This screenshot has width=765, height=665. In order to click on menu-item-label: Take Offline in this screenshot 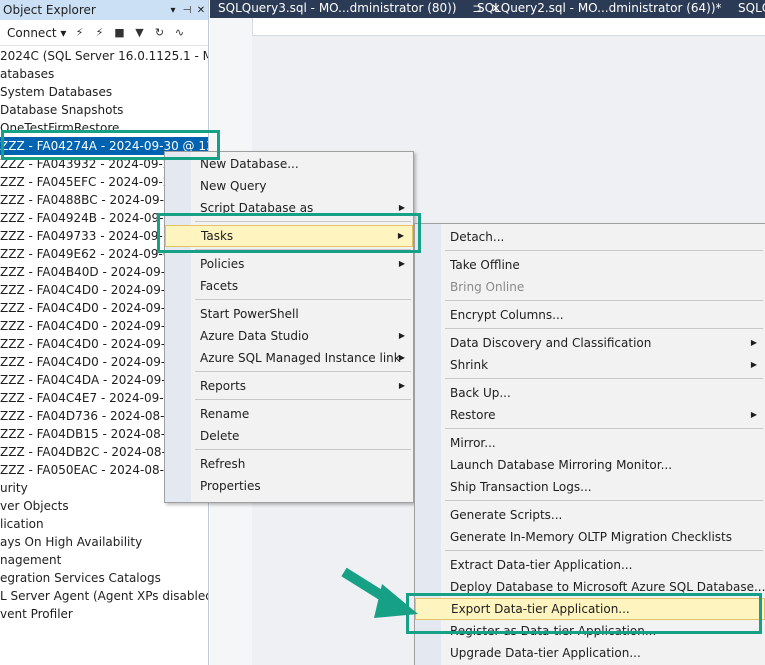, I will do `click(485, 265)`.